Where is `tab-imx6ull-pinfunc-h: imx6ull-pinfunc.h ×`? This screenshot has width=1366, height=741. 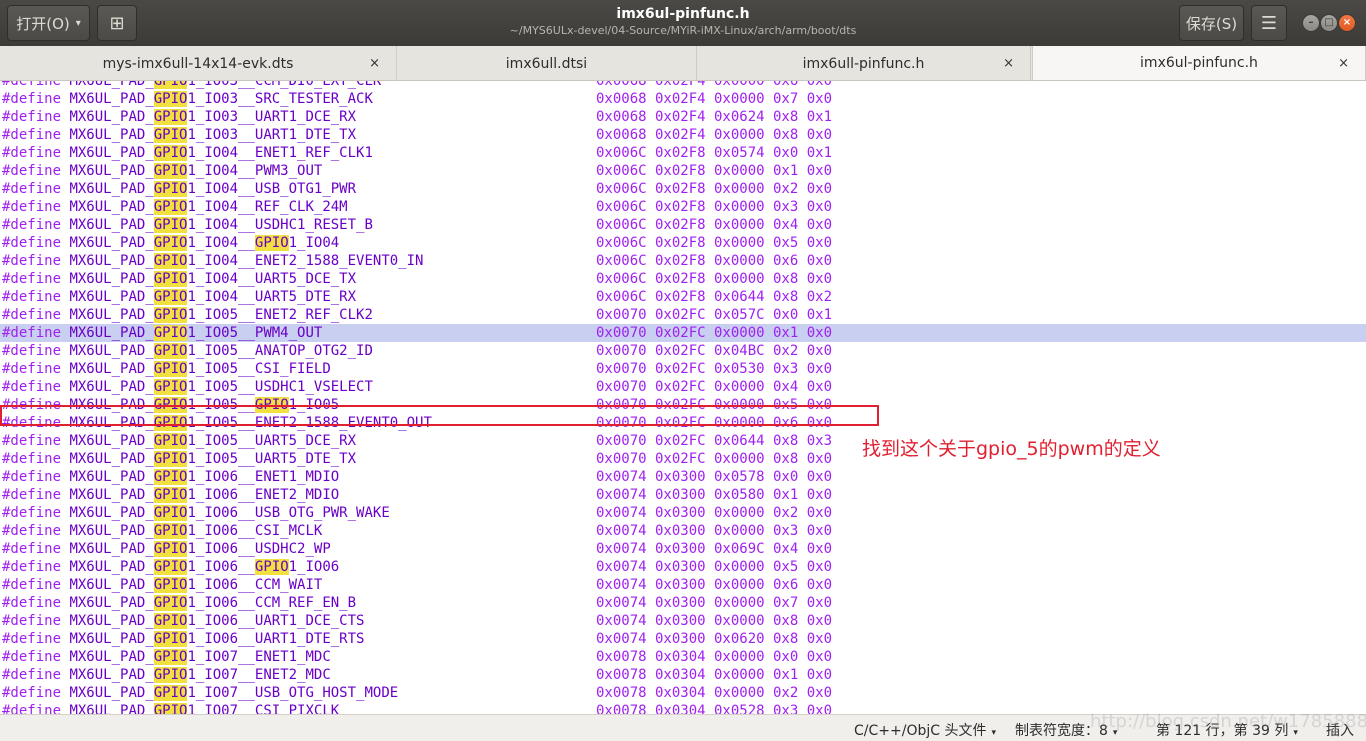
tab-imx6ull-pinfunc-h: imx6ull-pinfunc.h × is located at coordinates (864, 63).